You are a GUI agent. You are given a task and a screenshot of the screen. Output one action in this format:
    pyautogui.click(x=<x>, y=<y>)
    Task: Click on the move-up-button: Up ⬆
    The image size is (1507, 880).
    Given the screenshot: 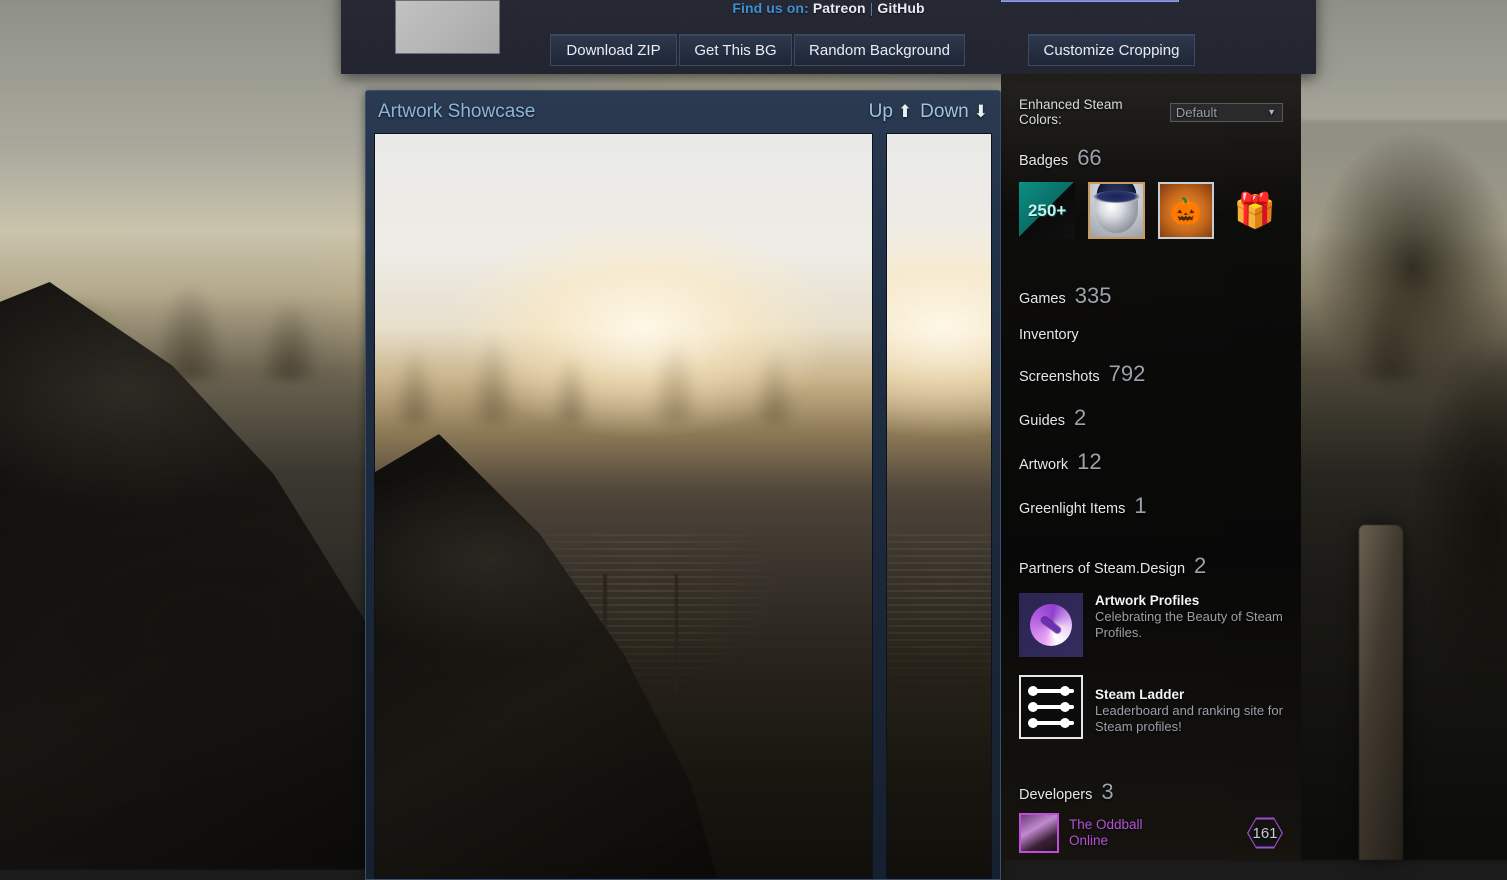 What is the action you would take?
    pyautogui.click(x=891, y=112)
    